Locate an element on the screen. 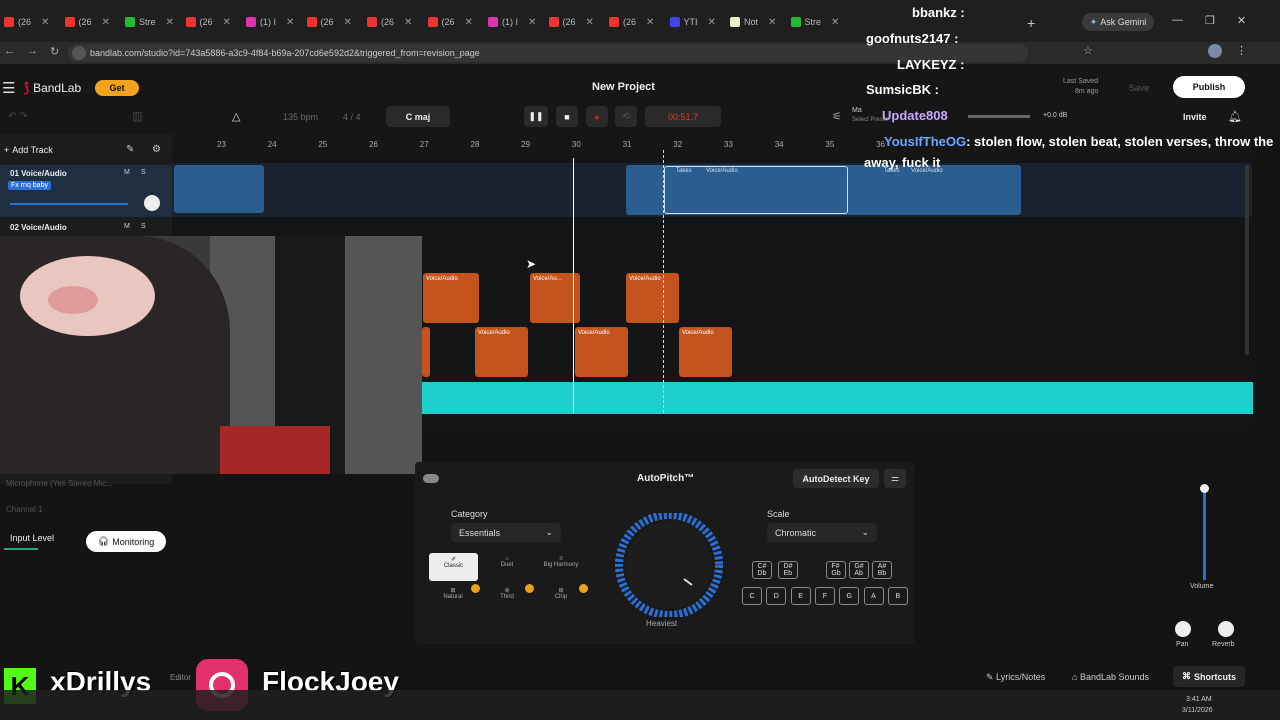 This screenshot has width=1280, height=720. master-fx-icon: ⚟ is located at coordinates (837, 116).